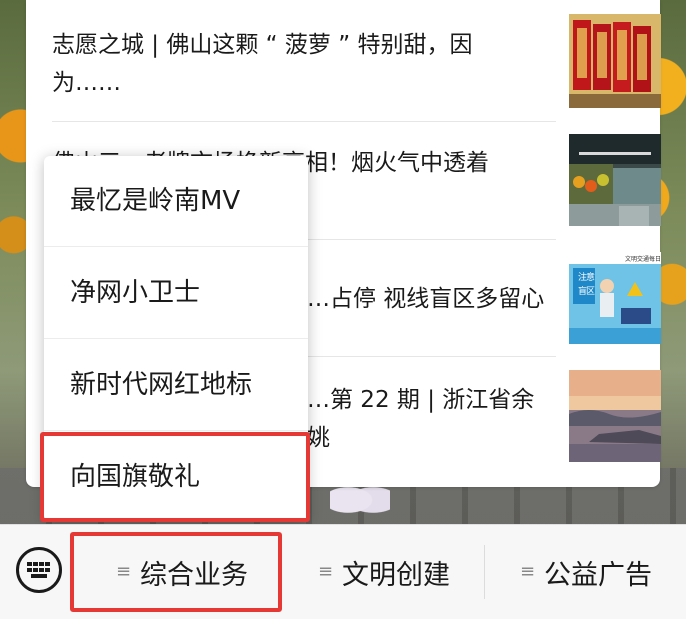  What do you see at coordinates (427, 299) in the screenshot?
I see `news-item-title: …占停 视线盲区多留心` at bounding box center [427, 299].